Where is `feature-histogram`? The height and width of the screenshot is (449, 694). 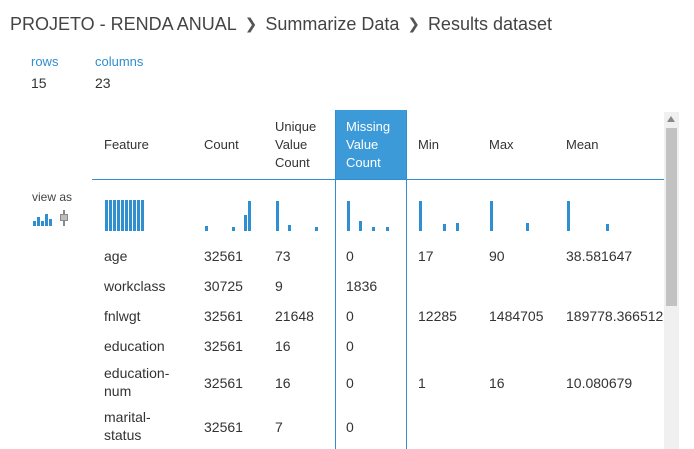 feature-histogram is located at coordinates (125, 215).